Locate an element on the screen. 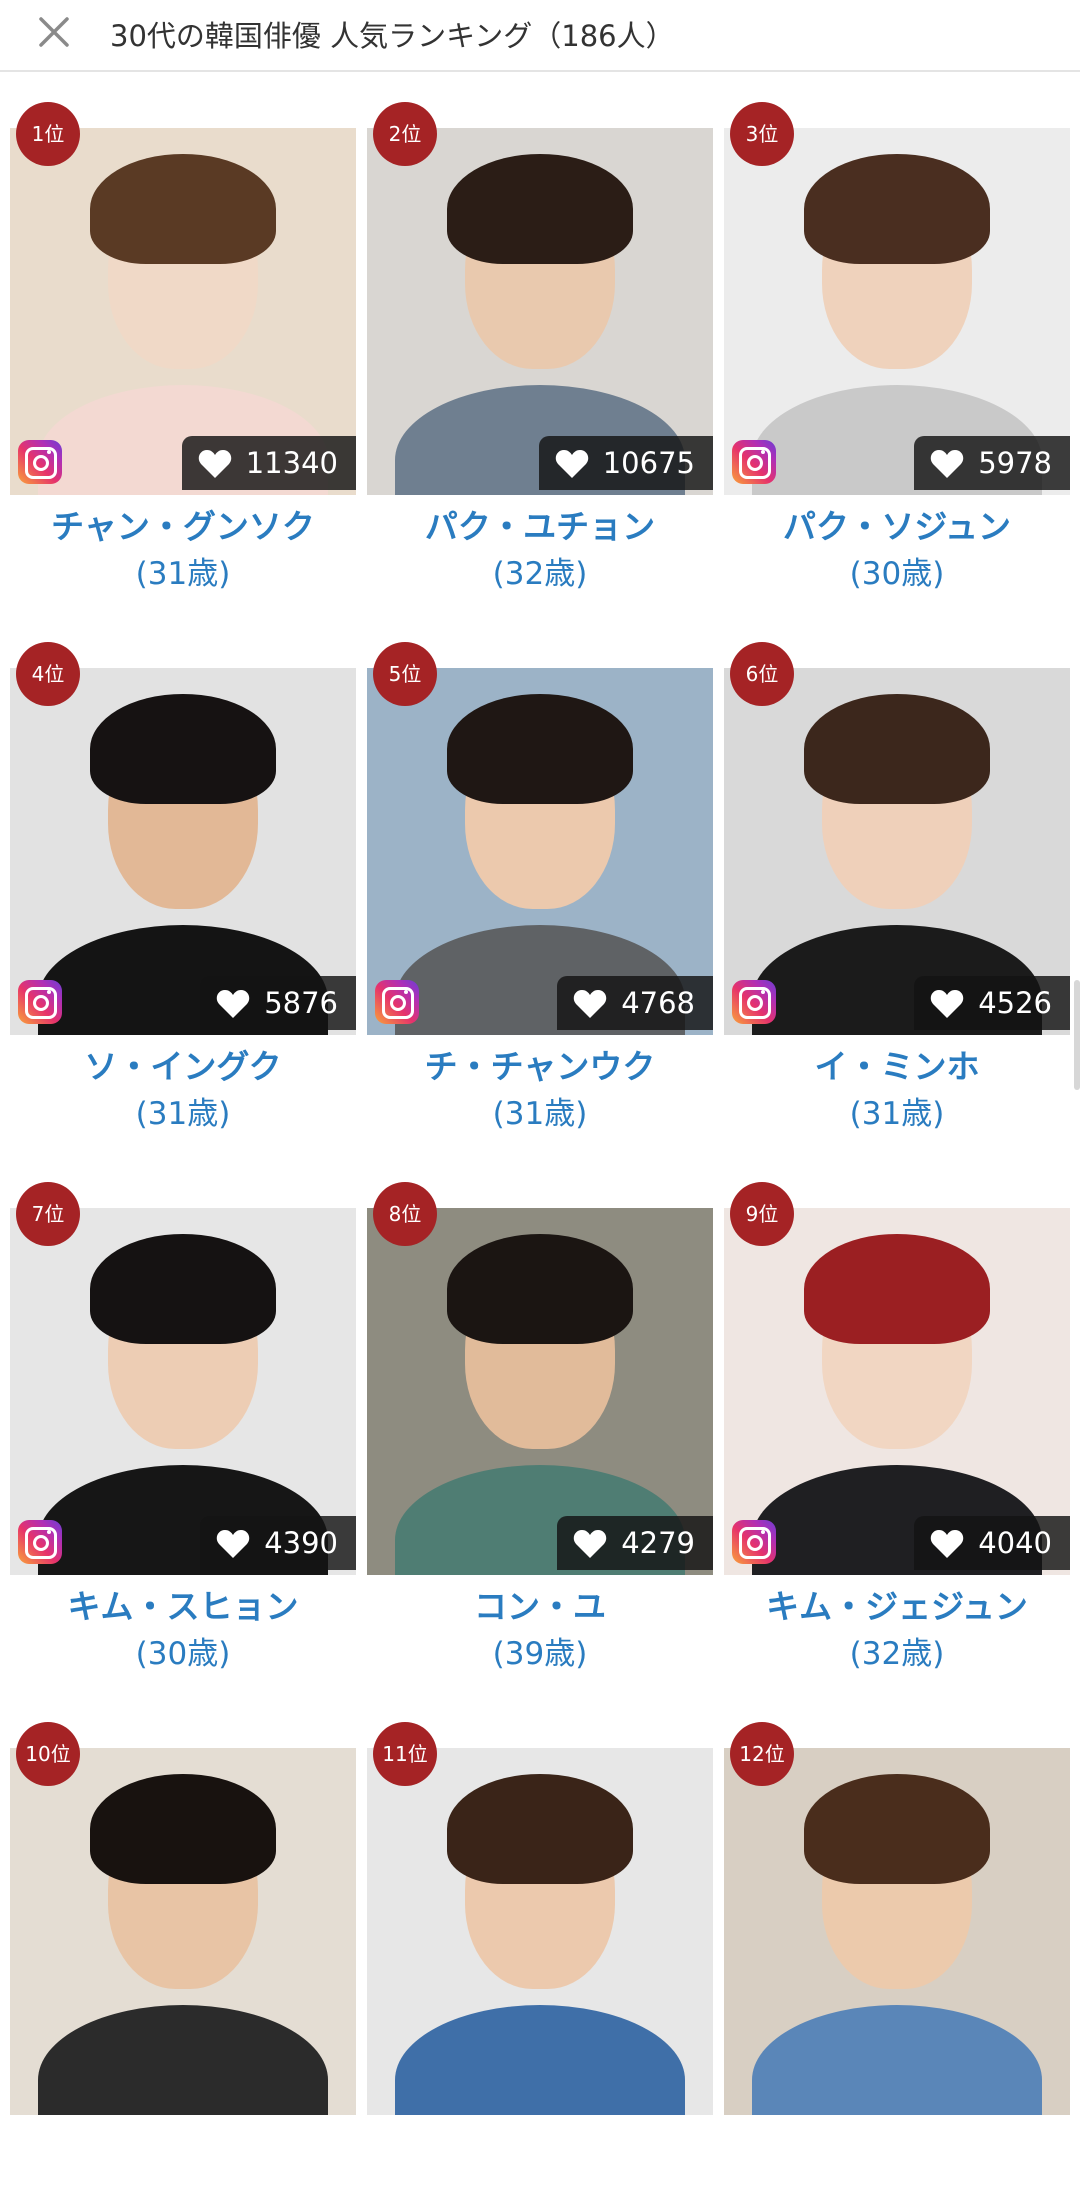 The height and width of the screenshot is (2212, 1080). actor-card: 9位 4040 キム・ジェジュン (32歳) is located at coordinates (897, 1412).